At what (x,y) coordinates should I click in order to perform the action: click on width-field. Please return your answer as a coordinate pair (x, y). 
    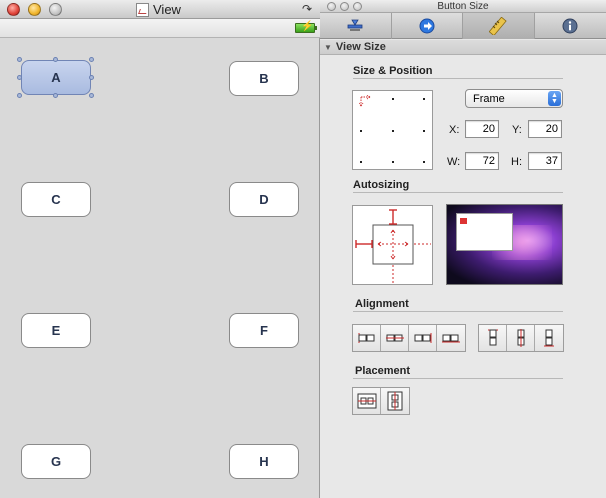
    Looking at the image, I should click on (482, 161).